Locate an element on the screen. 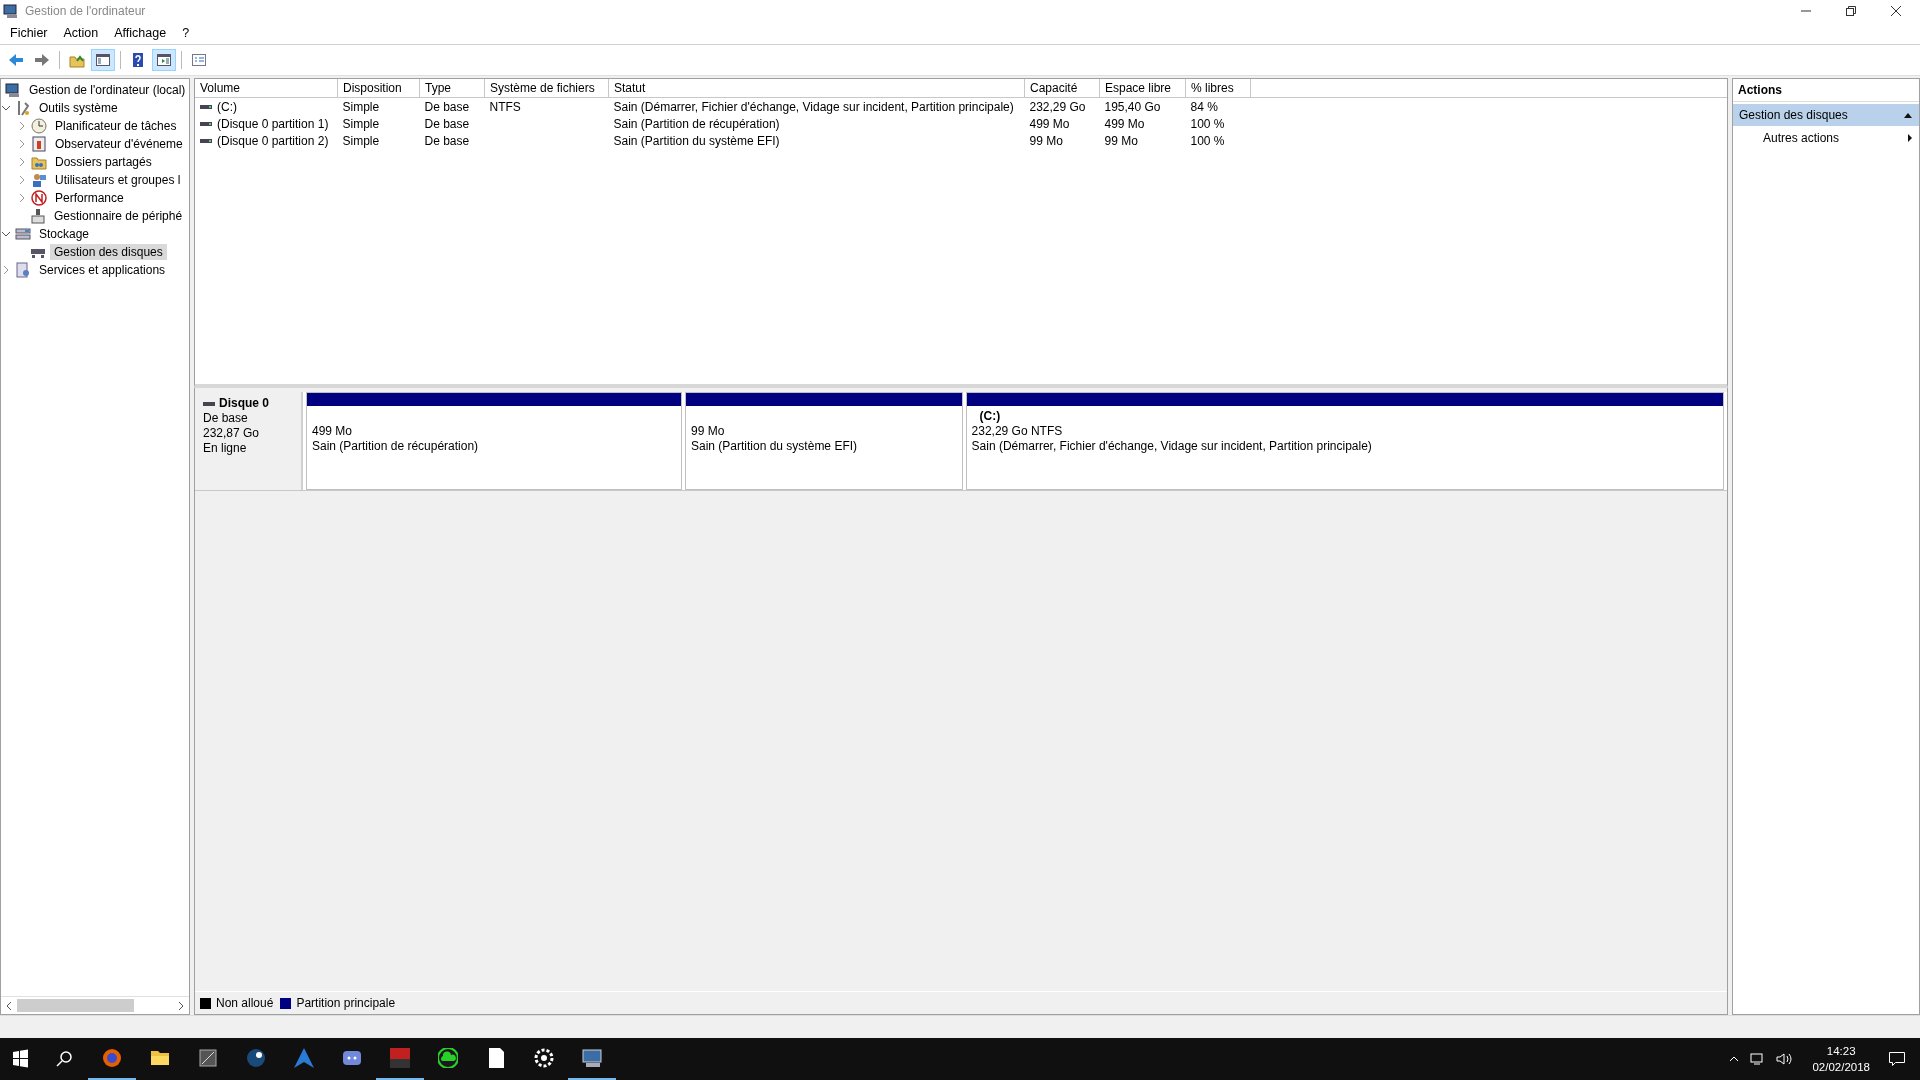 Image resolution: width=1920 pixels, height=1080 pixels. log-icon is located at coordinates (39, 144).